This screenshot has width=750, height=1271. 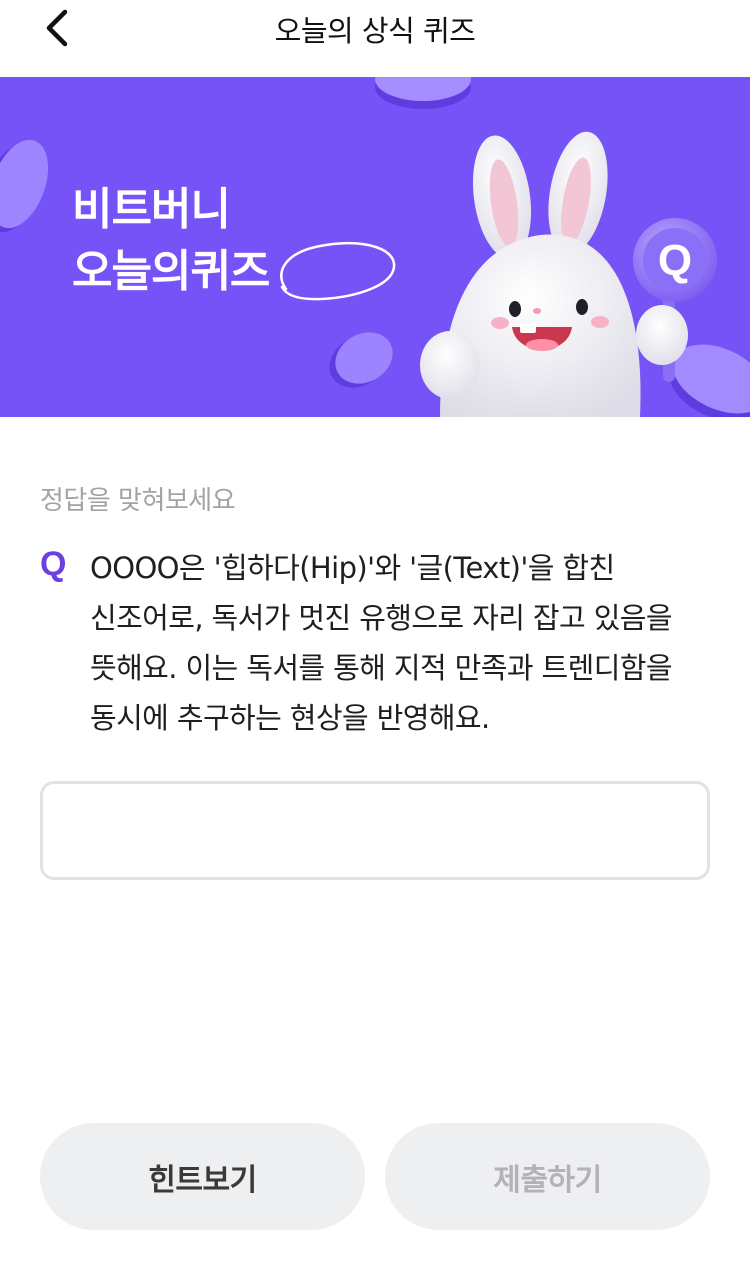 What do you see at coordinates (375, 830) in the screenshot?
I see `answer-input` at bounding box center [375, 830].